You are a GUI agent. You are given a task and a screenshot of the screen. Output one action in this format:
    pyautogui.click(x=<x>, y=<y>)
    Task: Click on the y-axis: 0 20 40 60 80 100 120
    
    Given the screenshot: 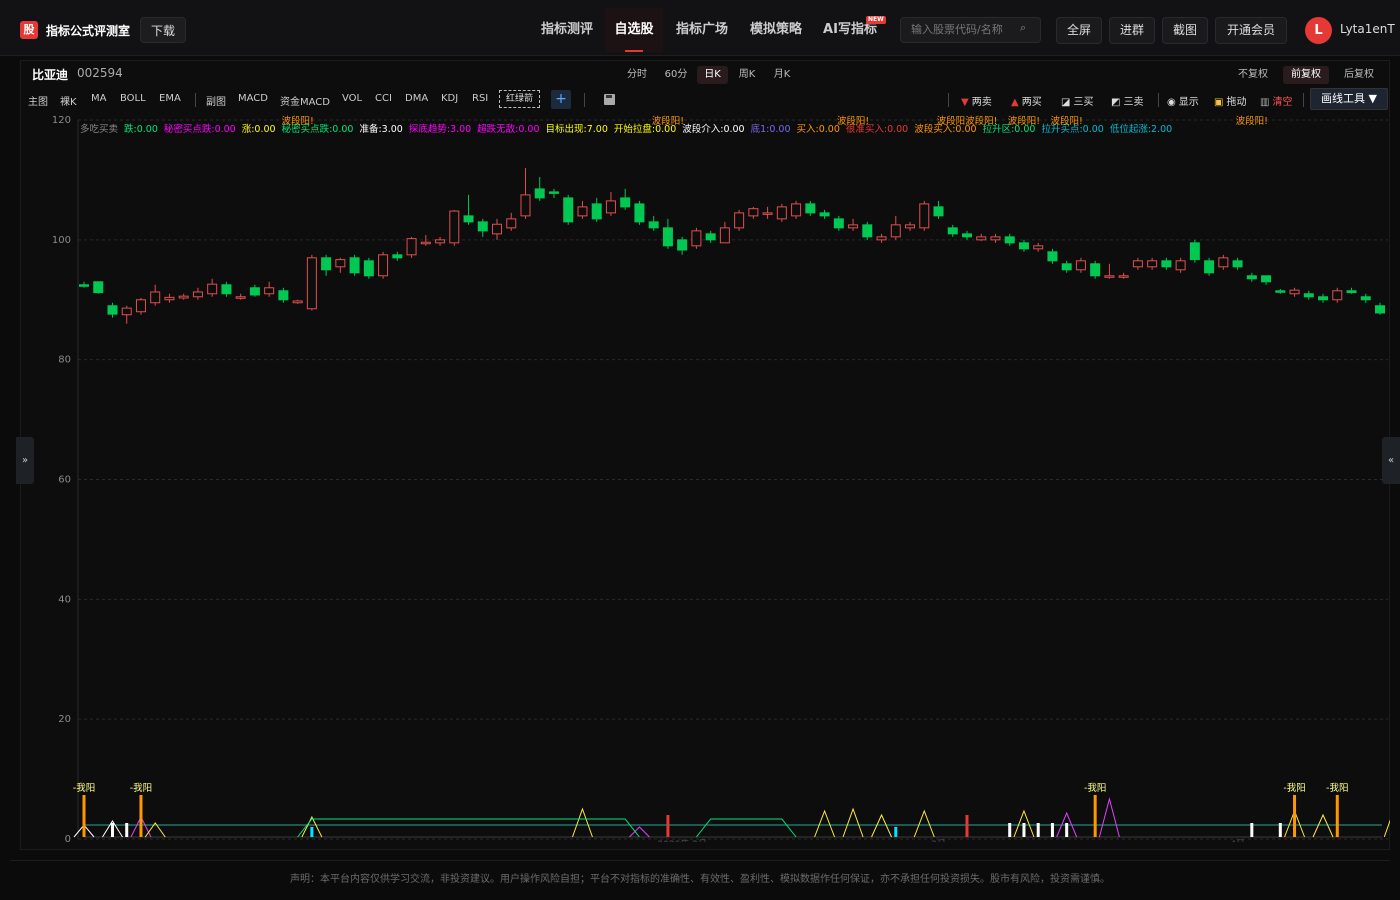 What is the action you would take?
    pyautogui.click(x=61, y=478)
    